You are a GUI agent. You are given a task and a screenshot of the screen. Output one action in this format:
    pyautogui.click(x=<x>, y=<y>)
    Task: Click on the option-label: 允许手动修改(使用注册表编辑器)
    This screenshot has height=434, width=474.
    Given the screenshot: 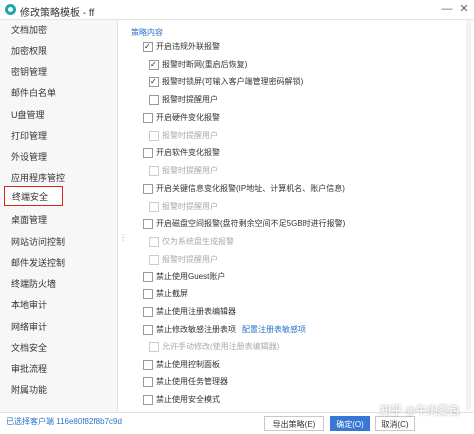 What is the action you would take?
    pyautogui.click(x=221, y=346)
    